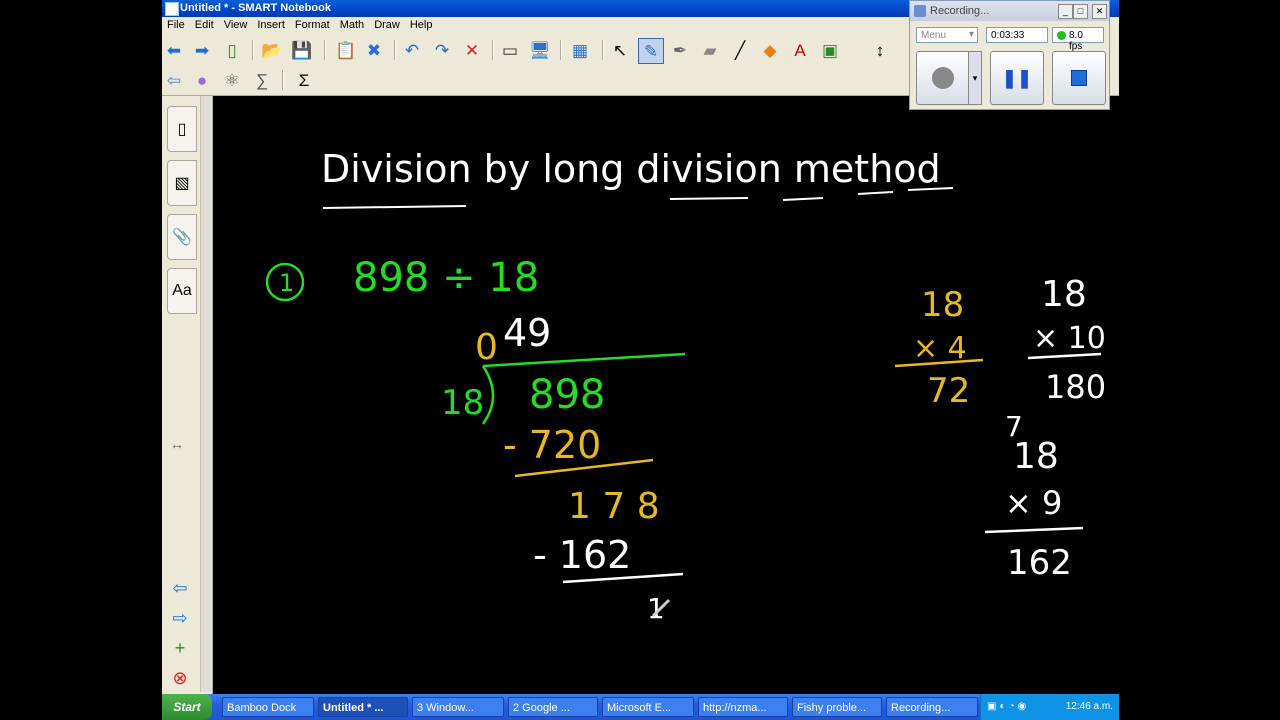 The image size is (1280, 720). Describe the element at coordinates (180, 678) in the screenshot. I see `delete-page-icon: ⊗` at that location.